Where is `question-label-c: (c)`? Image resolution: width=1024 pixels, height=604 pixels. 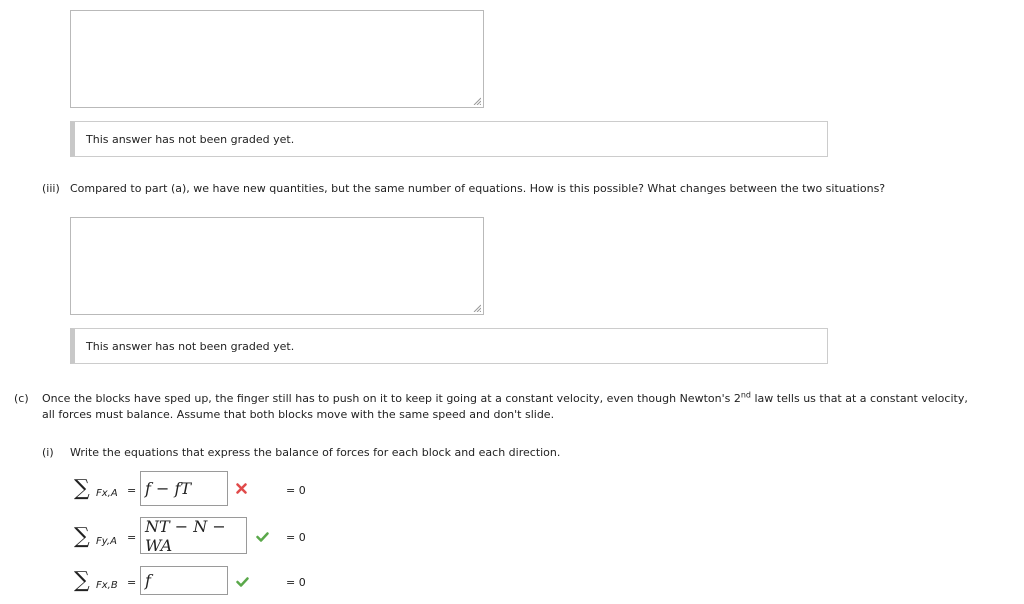
question-label-c: (c) is located at coordinates (21, 398).